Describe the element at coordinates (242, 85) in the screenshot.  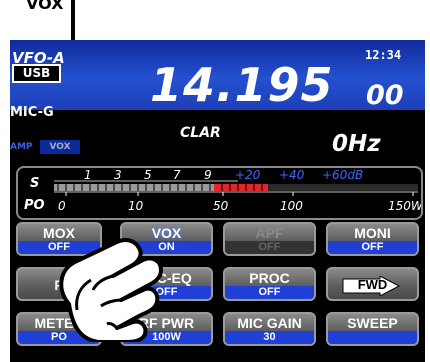
I see `frequency-main: 14.195` at that location.